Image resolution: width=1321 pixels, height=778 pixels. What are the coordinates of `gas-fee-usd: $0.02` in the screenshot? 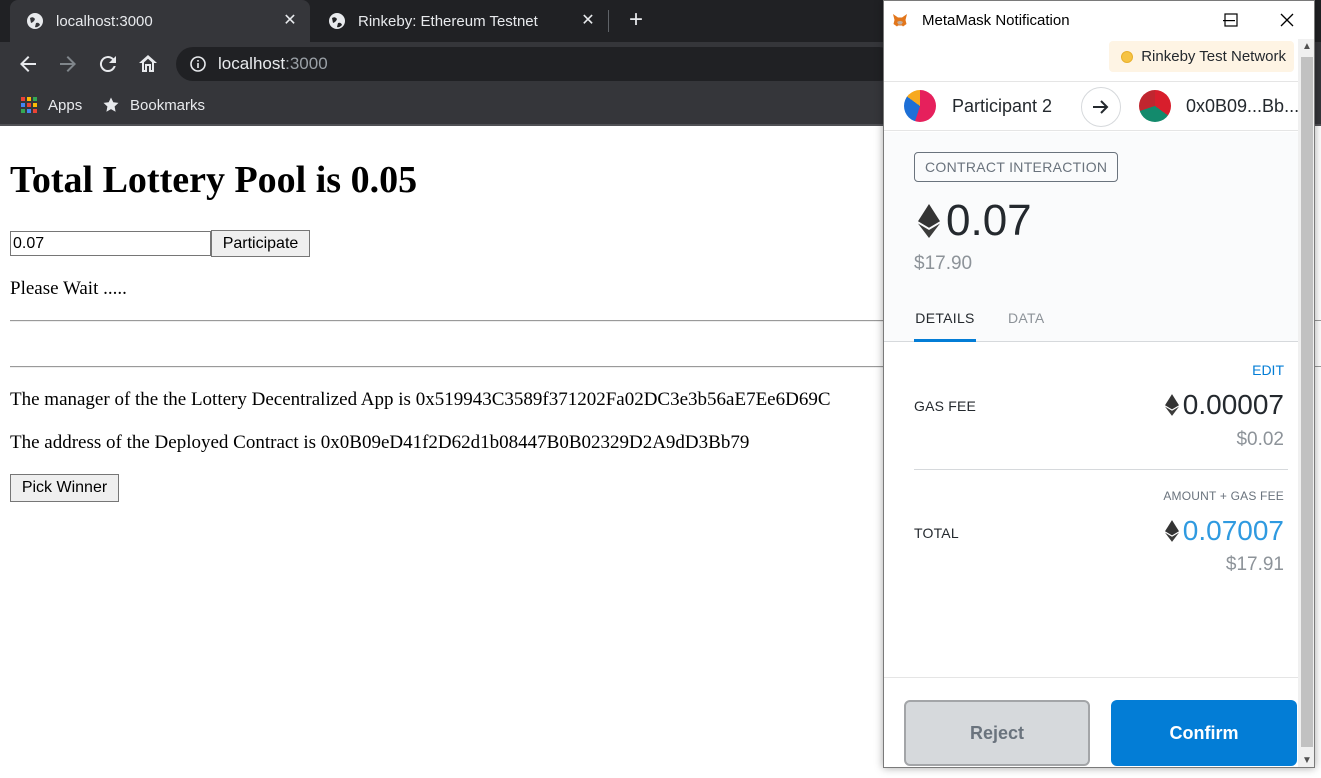 It's located at (1260, 439).